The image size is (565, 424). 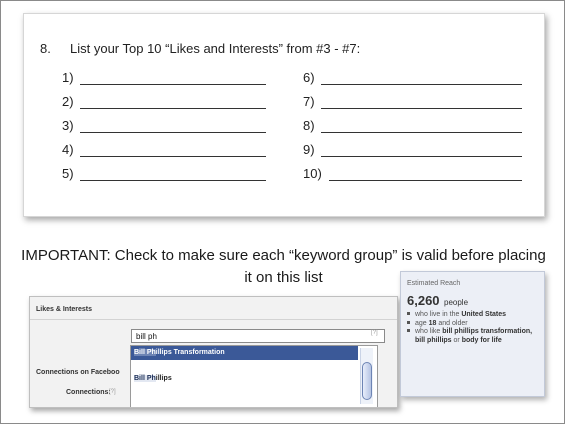 What do you see at coordinates (473, 324) in the screenshot?
I see `criteria-age: age 18 and older` at bounding box center [473, 324].